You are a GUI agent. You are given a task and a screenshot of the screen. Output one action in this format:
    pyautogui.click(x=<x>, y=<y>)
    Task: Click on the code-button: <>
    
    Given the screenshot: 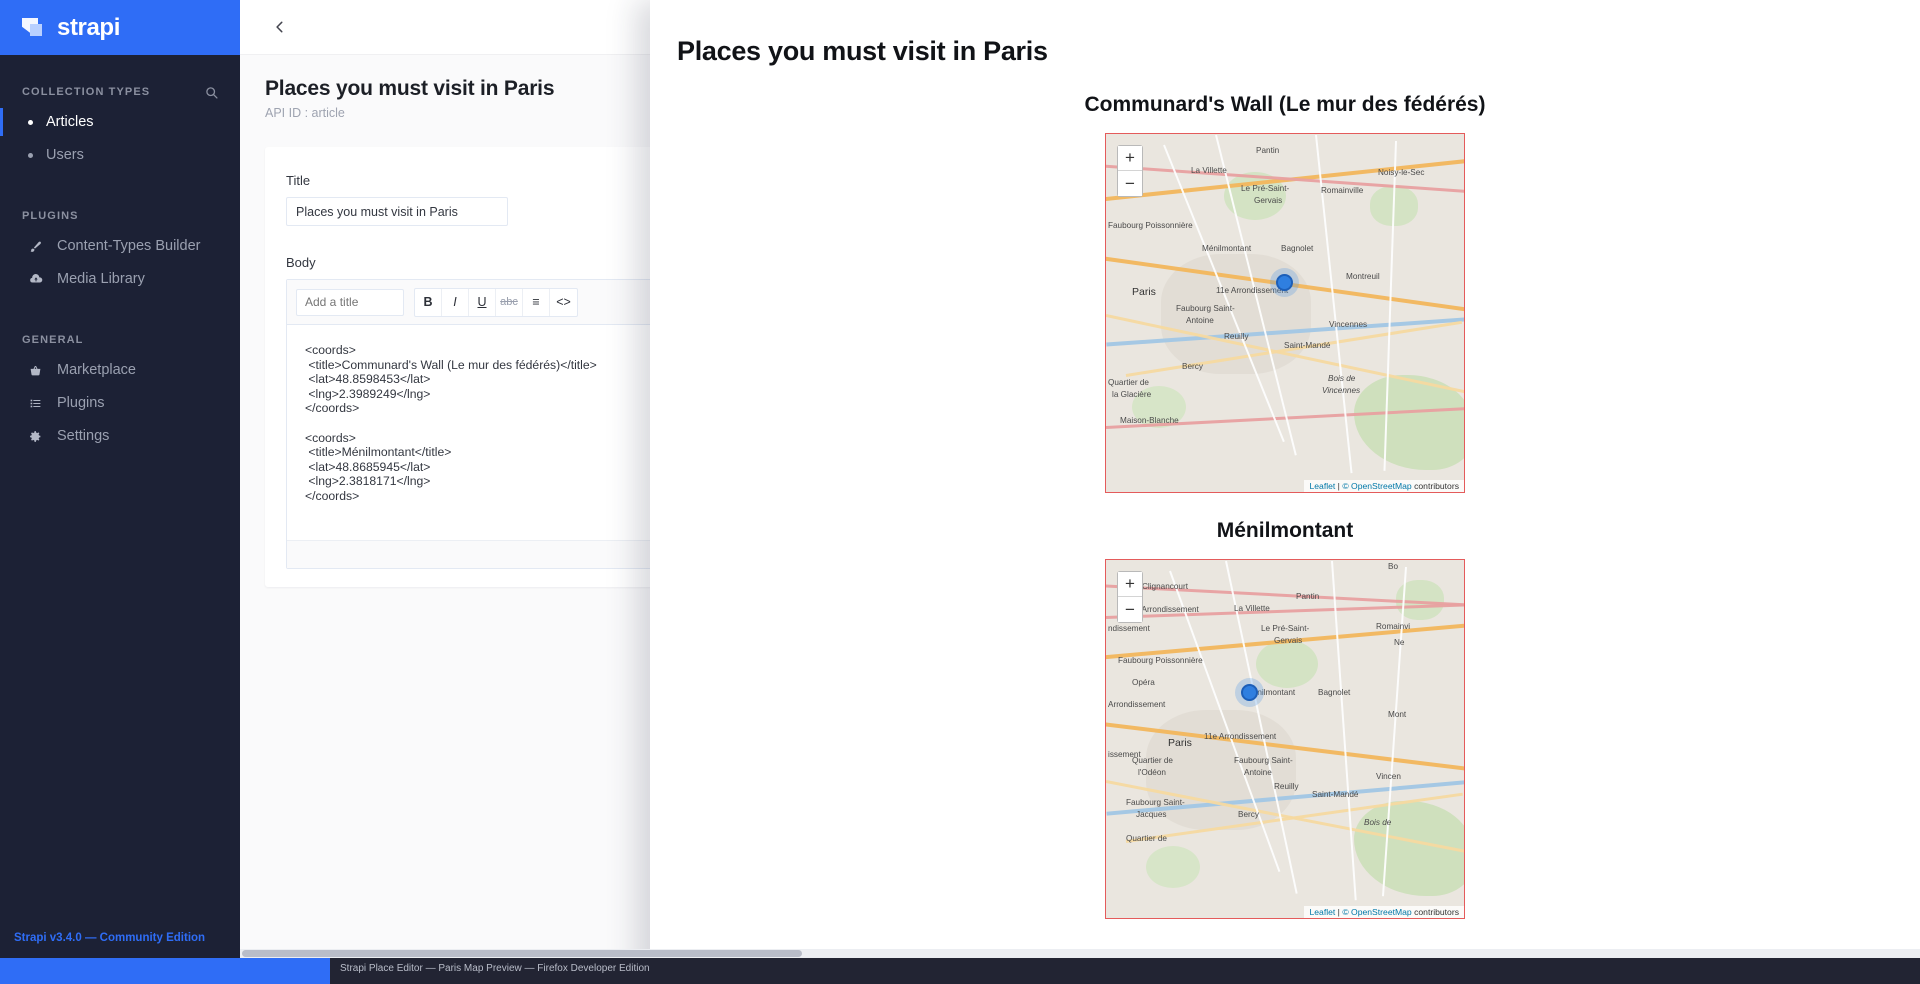 What is the action you would take?
    pyautogui.click(x=563, y=302)
    